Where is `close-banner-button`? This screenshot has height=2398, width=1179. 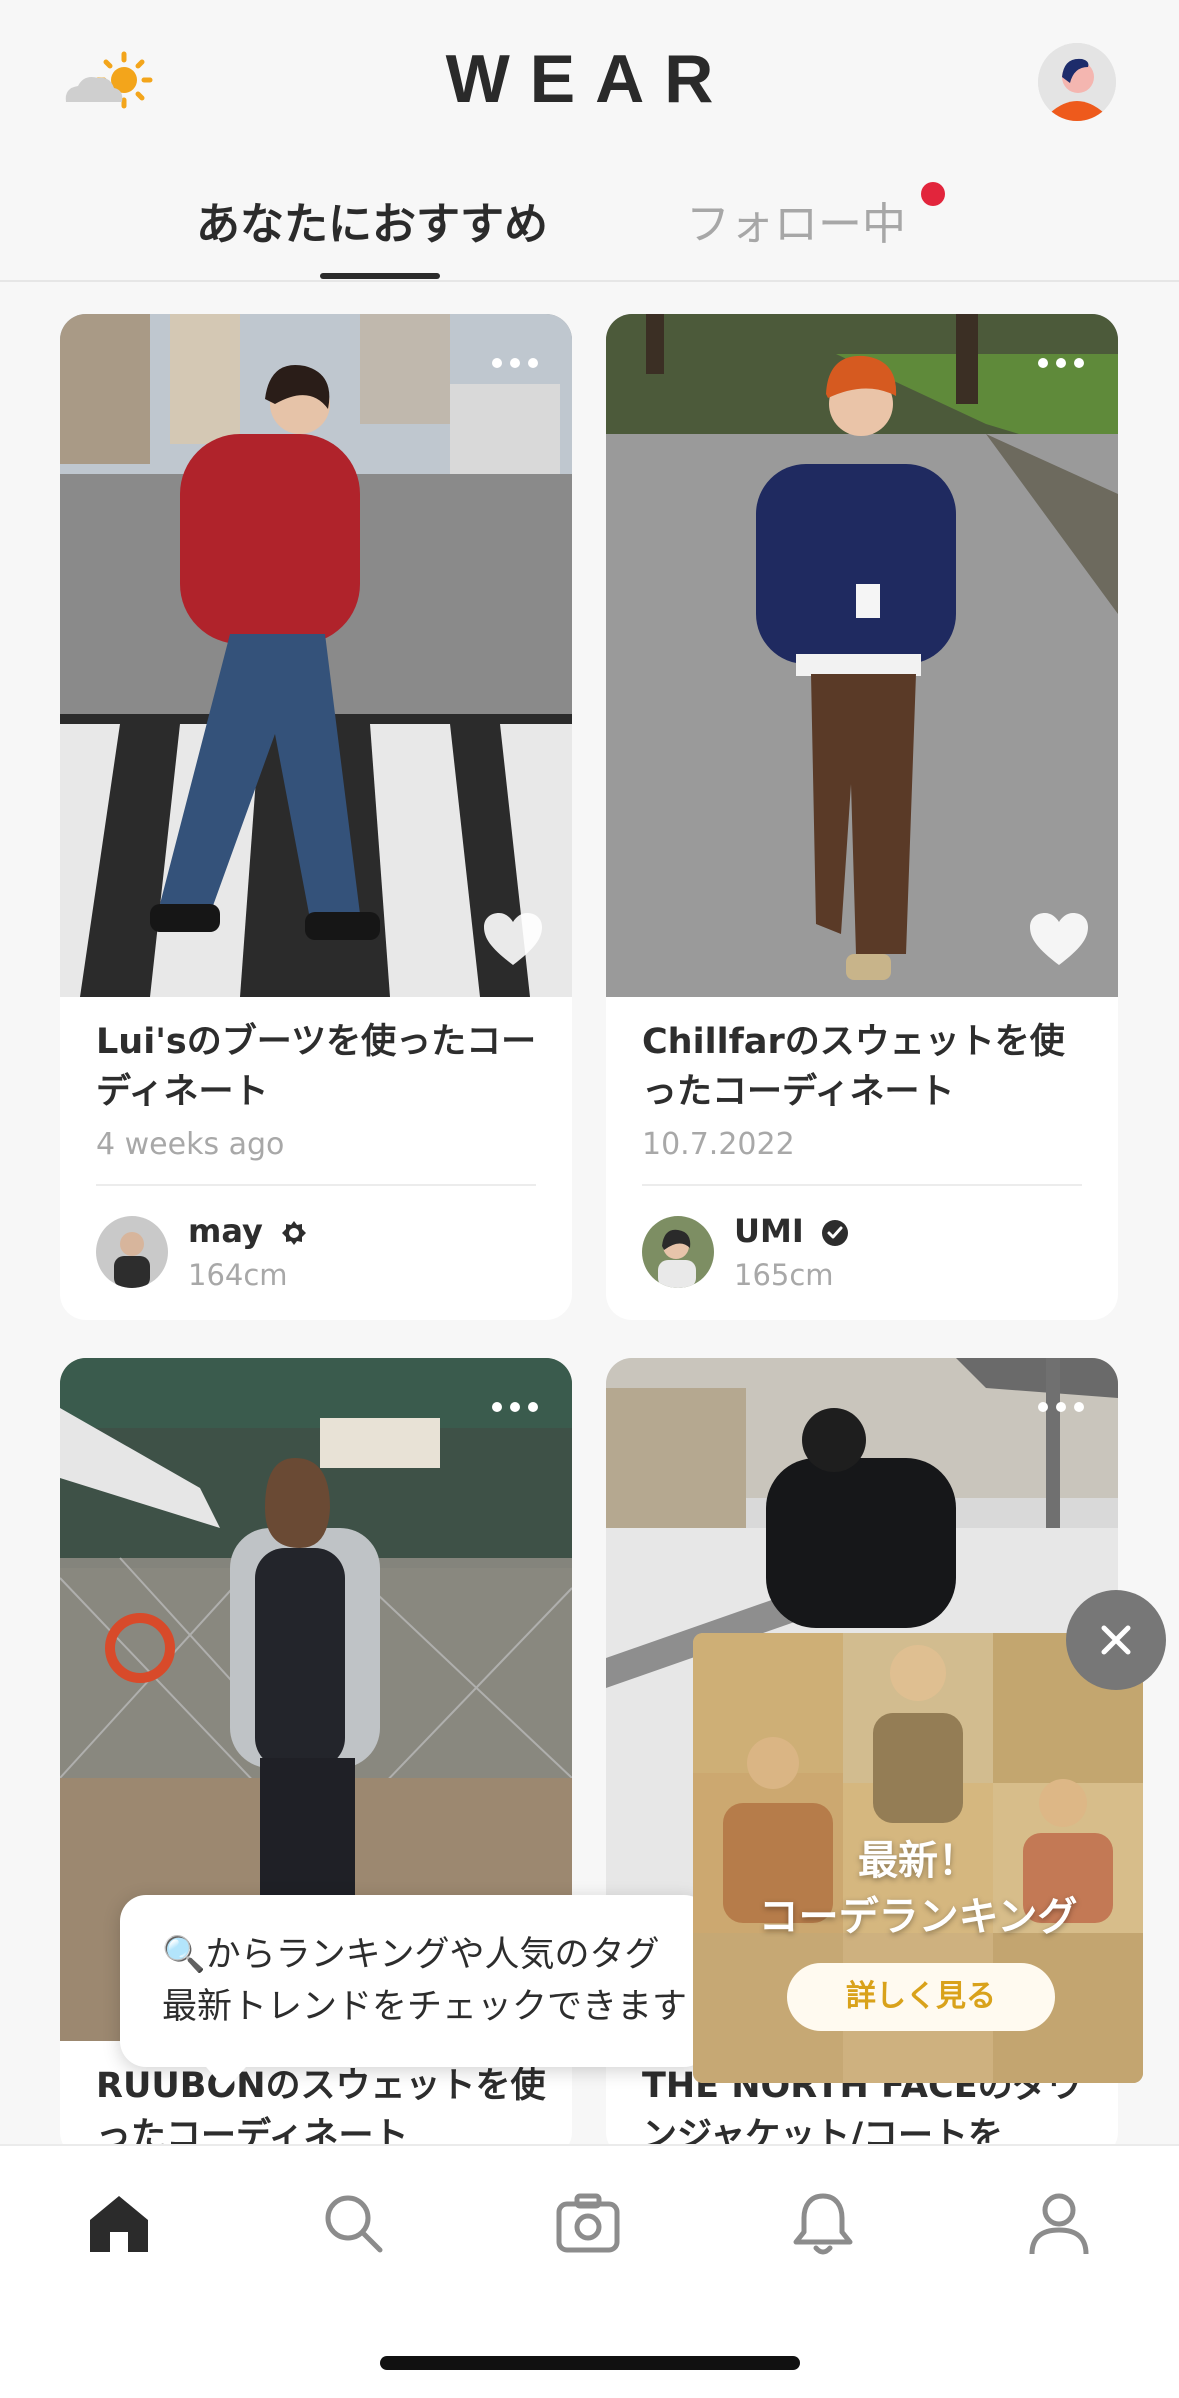 close-banner-button is located at coordinates (1116, 1640).